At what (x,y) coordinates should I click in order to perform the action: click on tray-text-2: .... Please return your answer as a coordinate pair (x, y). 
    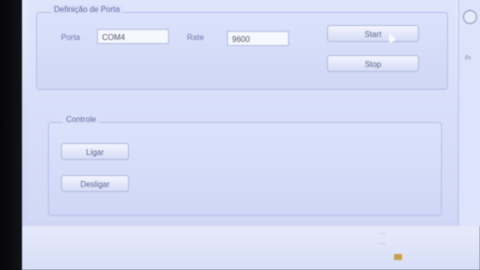
    Looking at the image, I should click on (383, 243).